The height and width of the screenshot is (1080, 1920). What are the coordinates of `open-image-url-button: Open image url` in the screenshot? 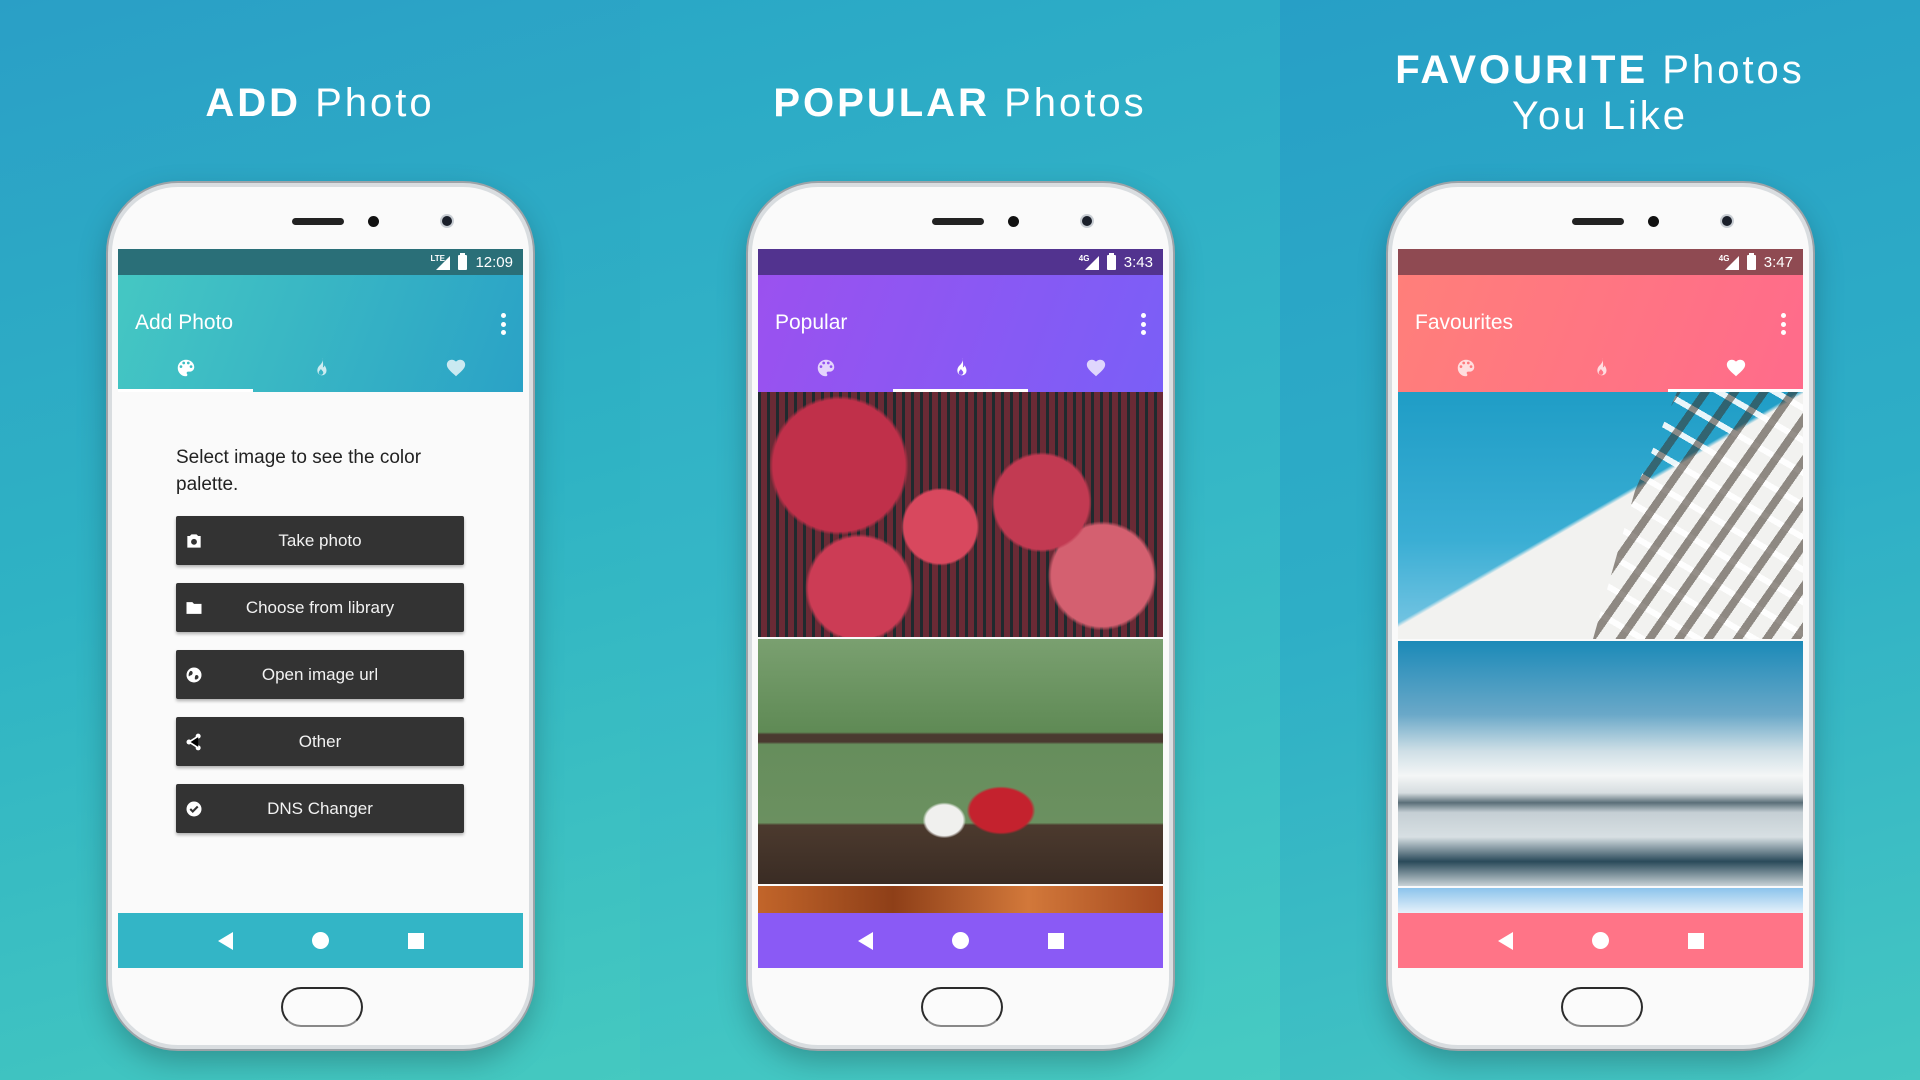 It's located at (320, 674).